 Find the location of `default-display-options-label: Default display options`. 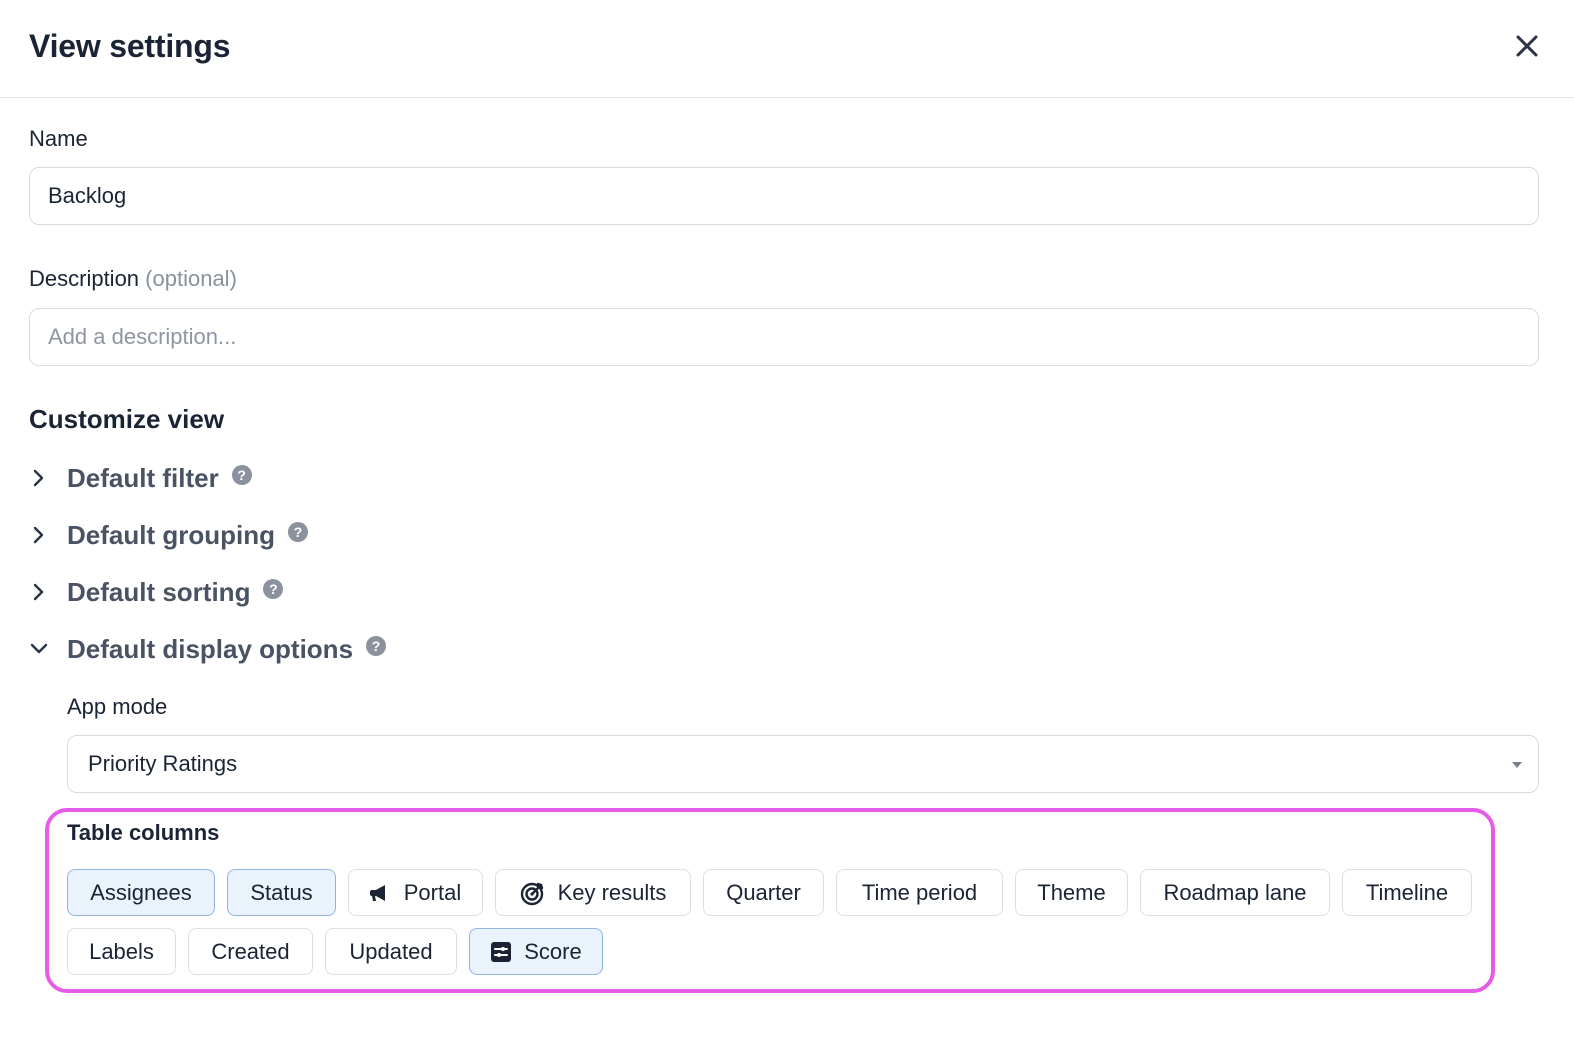

default-display-options-label: Default display options is located at coordinates (210, 648).